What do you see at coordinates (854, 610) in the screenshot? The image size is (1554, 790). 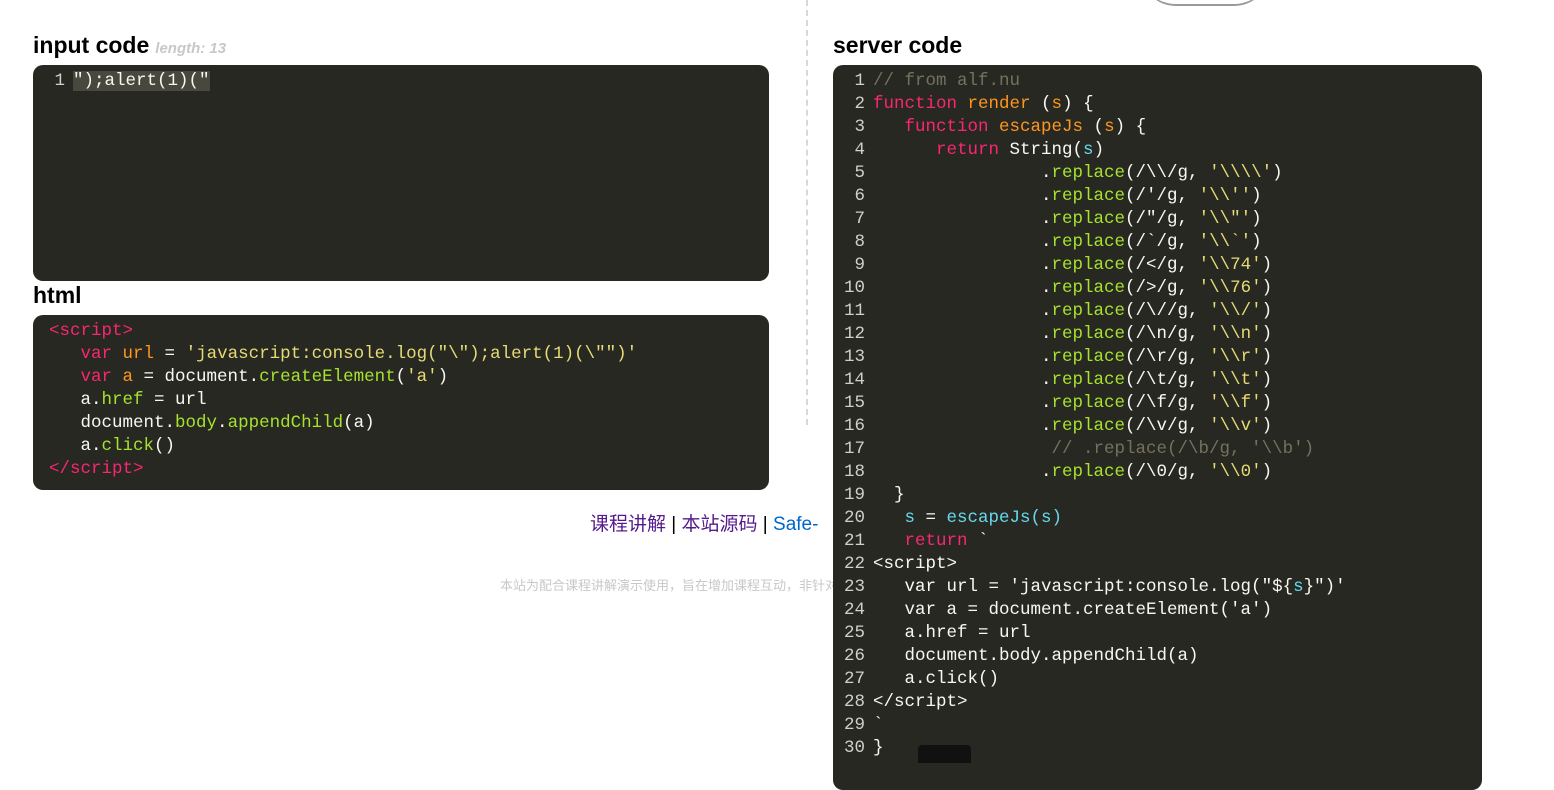 I see `line-number: 24` at bounding box center [854, 610].